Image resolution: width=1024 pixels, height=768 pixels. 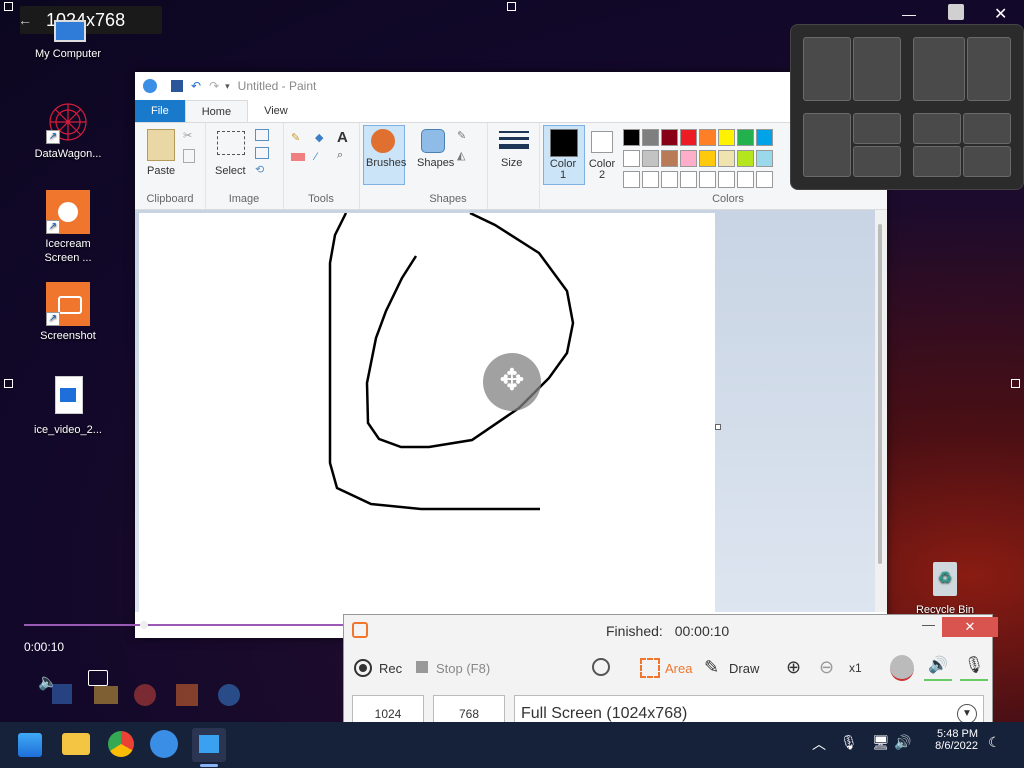 I want to click on vertical-scrollbar, so click(x=881, y=411).